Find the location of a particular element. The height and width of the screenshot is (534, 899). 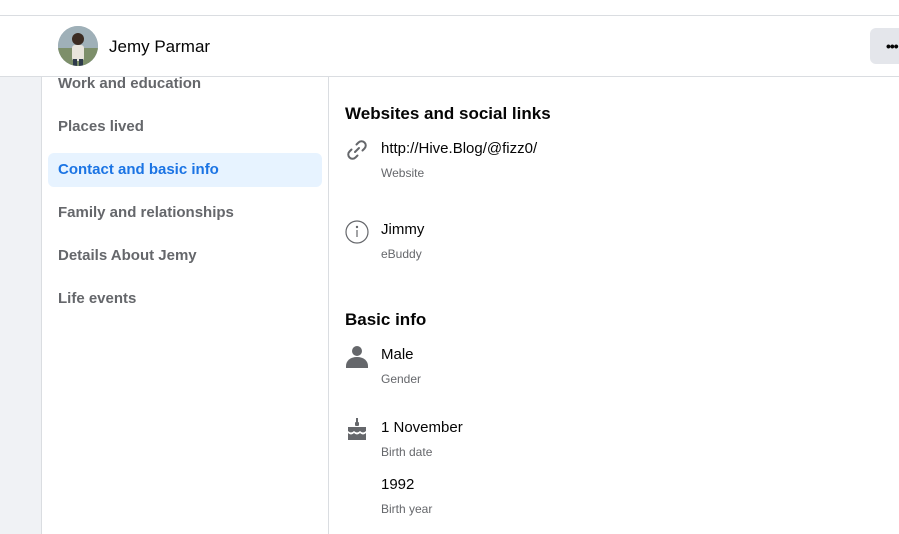

birth-date-label: Birth date is located at coordinates (407, 452).